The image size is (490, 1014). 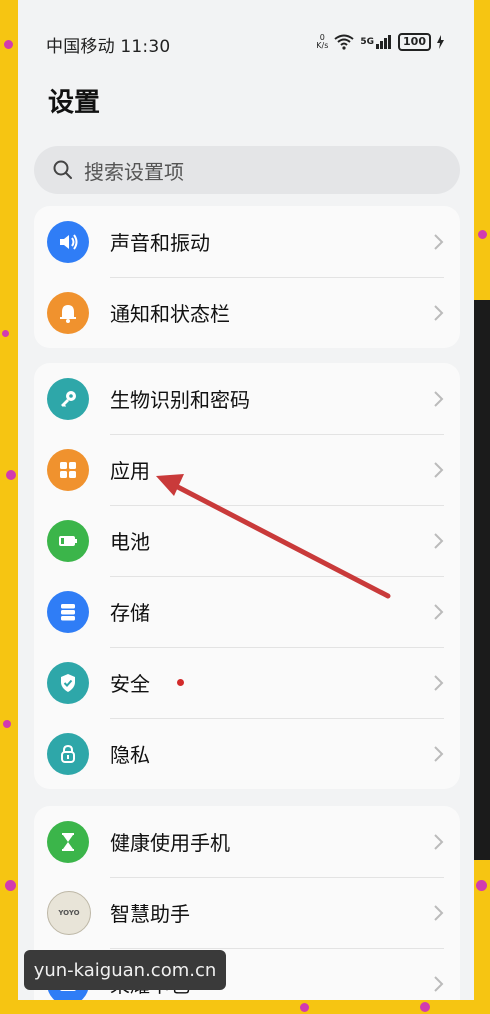 I want to click on settings-item-apps: 应用, so click(x=247, y=469).